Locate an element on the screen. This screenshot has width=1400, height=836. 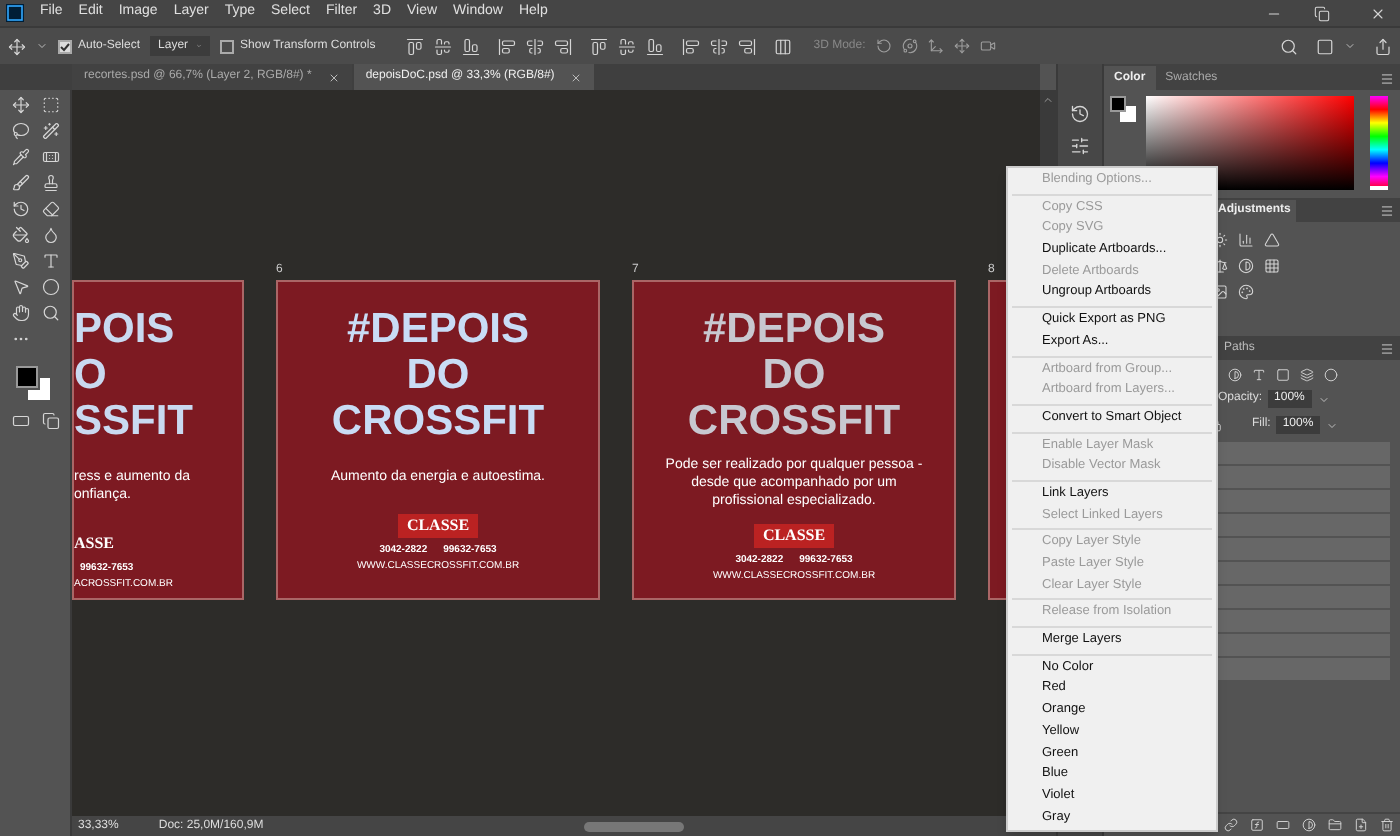
balance-icon is located at coordinates (1220, 266).